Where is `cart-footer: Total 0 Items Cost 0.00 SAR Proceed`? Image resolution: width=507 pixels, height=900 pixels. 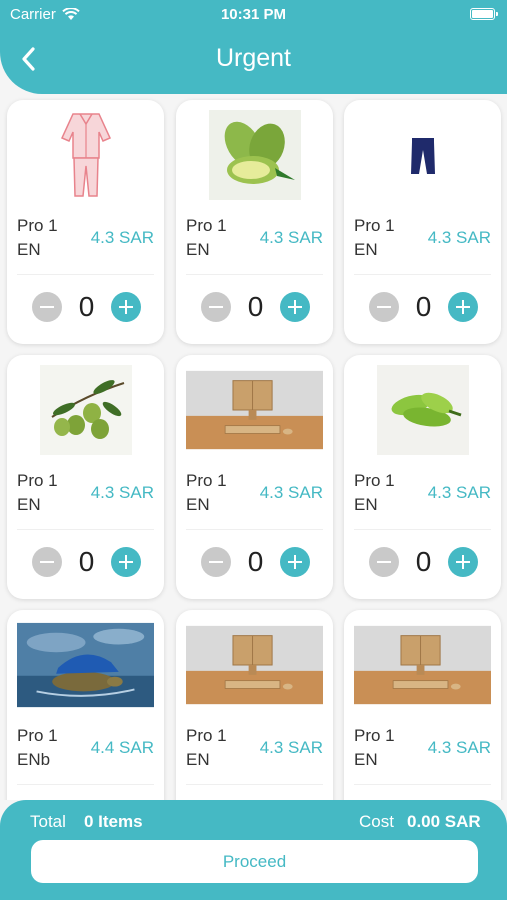
cart-footer: Total 0 Items Cost 0.00 SAR Proceed is located at coordinates (253, 850).